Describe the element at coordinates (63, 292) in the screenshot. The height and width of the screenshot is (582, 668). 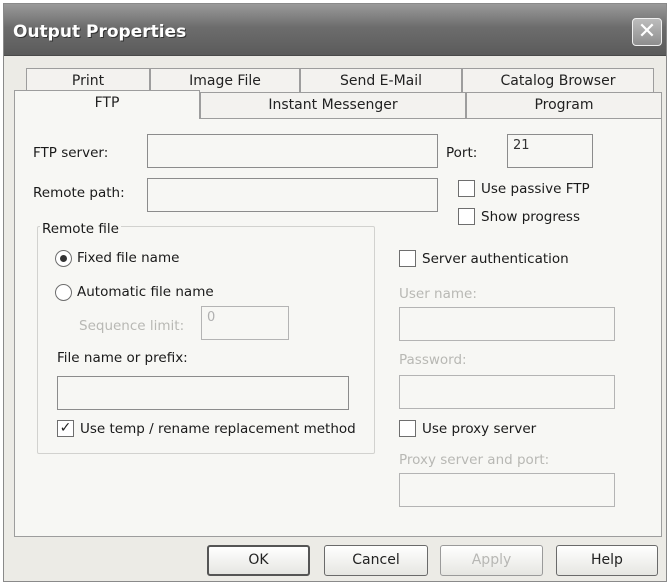
I see `automatic-file-name-radio` at that location.